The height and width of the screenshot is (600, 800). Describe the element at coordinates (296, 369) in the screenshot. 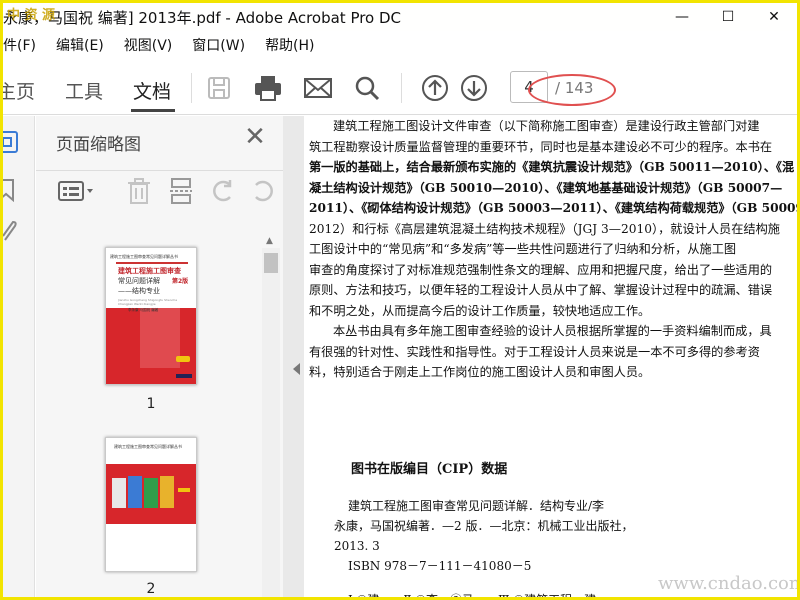

I see `collapse-arrow-icon` at that location.